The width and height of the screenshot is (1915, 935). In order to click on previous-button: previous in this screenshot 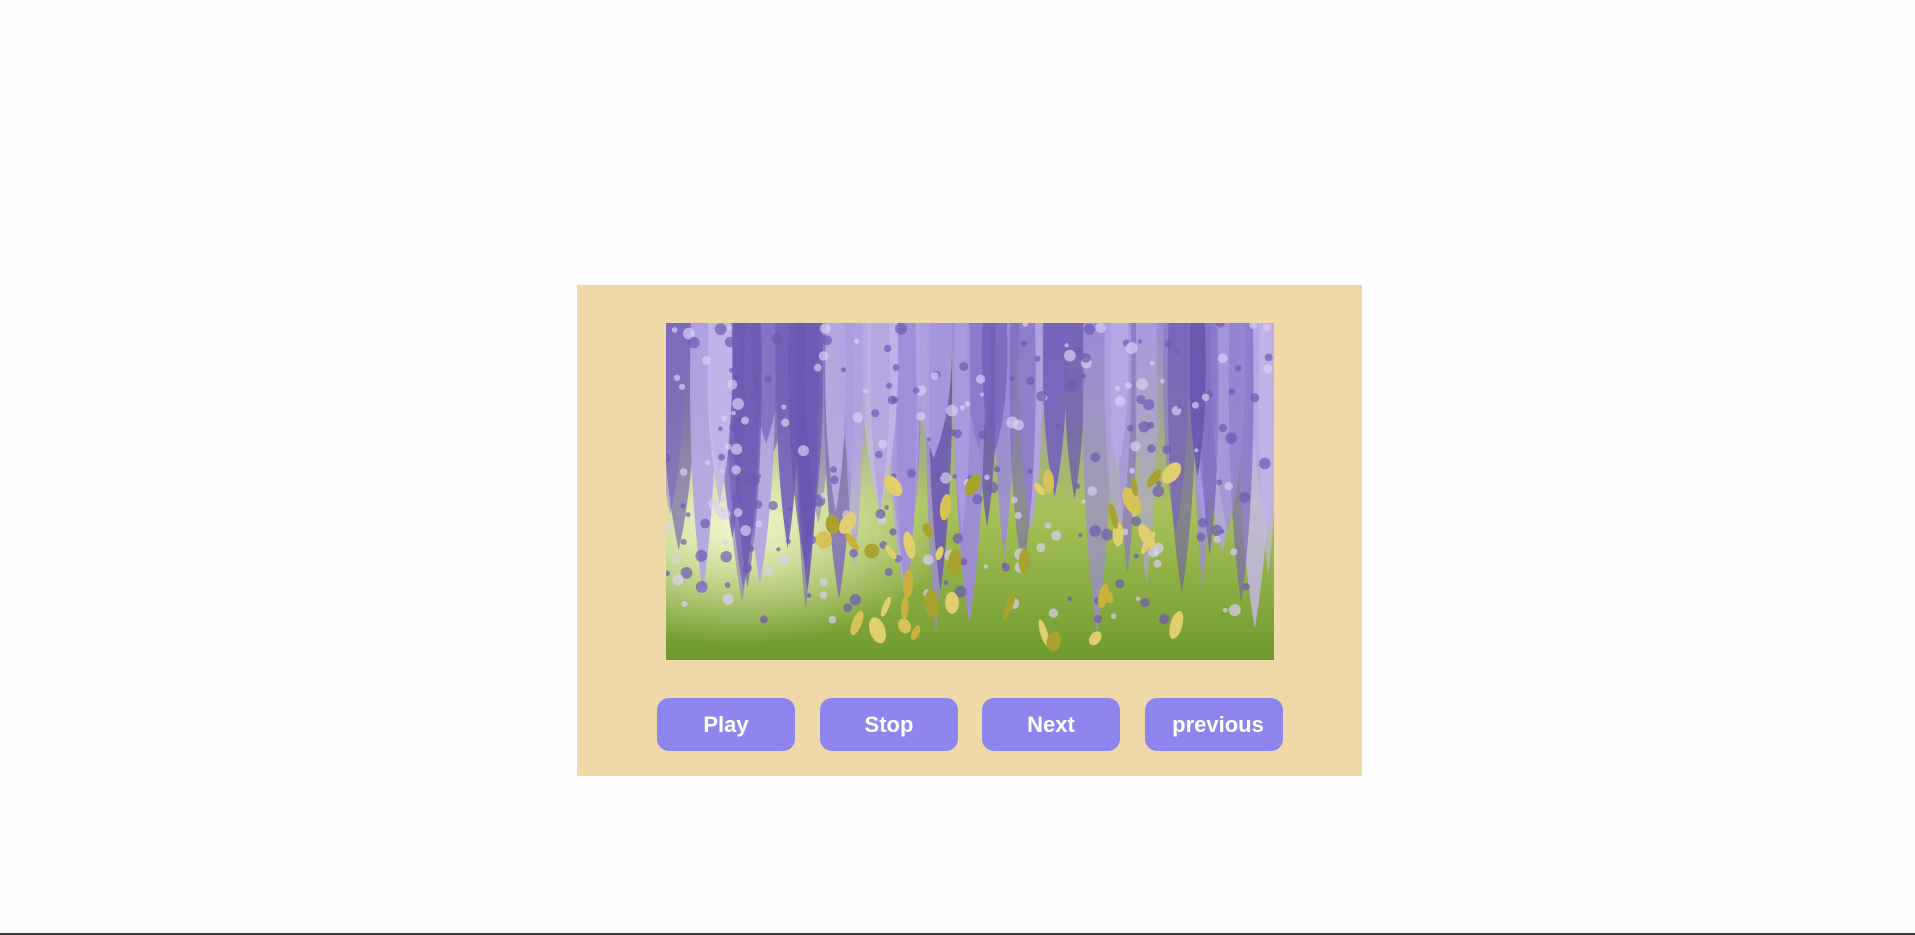, I will do `click(1214, 724)`.